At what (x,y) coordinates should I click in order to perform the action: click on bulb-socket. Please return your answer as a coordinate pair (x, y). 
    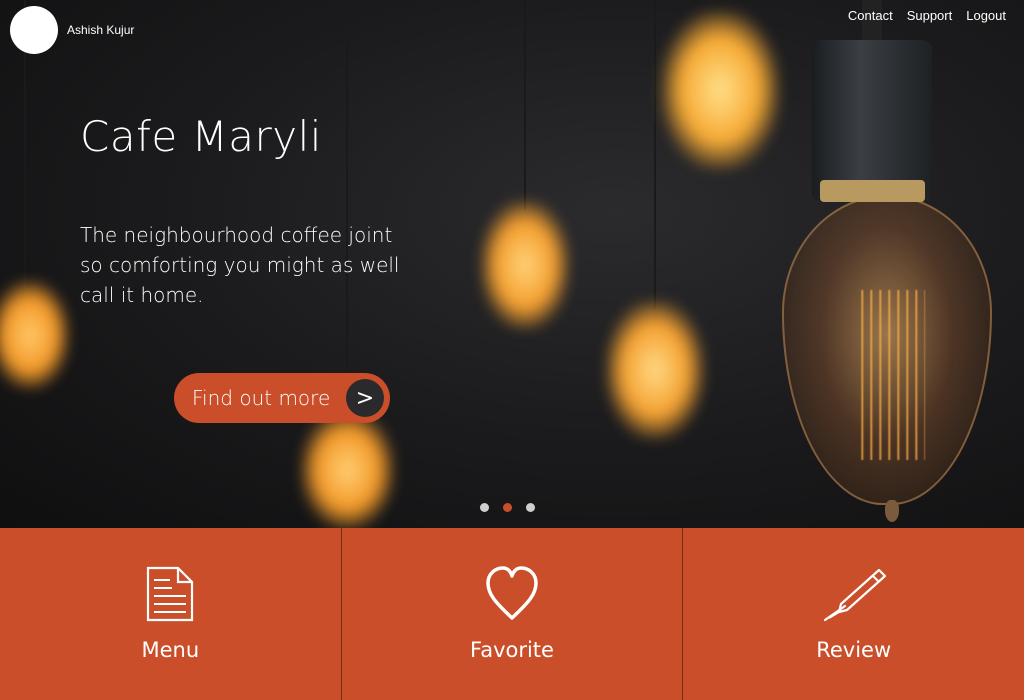
    Looking at the image, I should click on (872, 120).